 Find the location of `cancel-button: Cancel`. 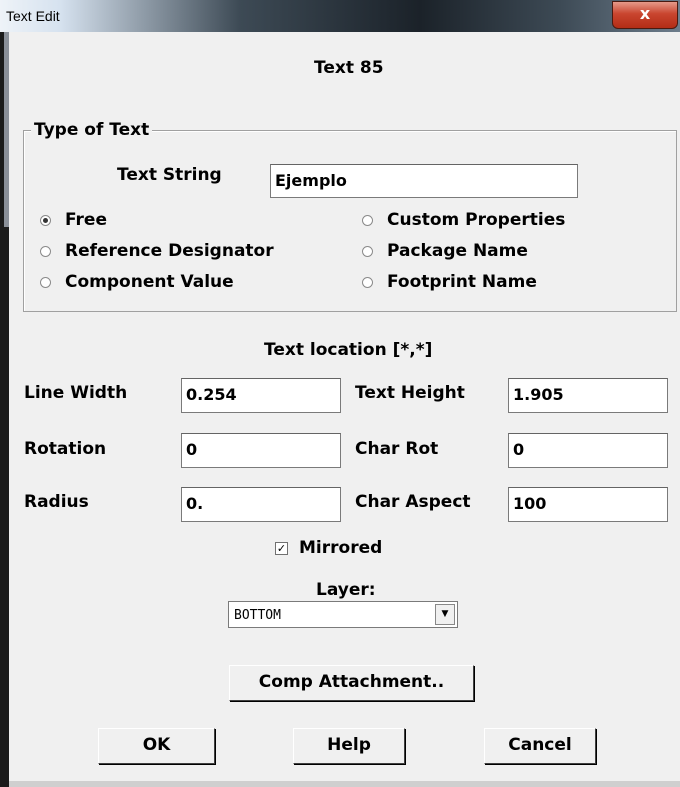

cancel-button: Cancel is located at coordinates (540, 746).